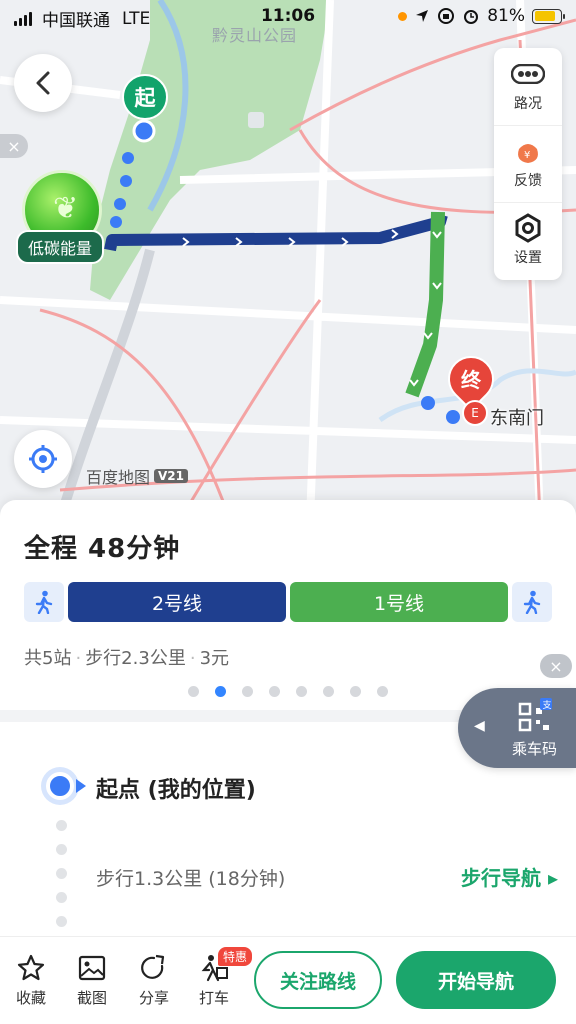  What do you see at coordinates (60, 786) in the screenshot?
I see `start-point-icon` at bounding box center [60, 786].